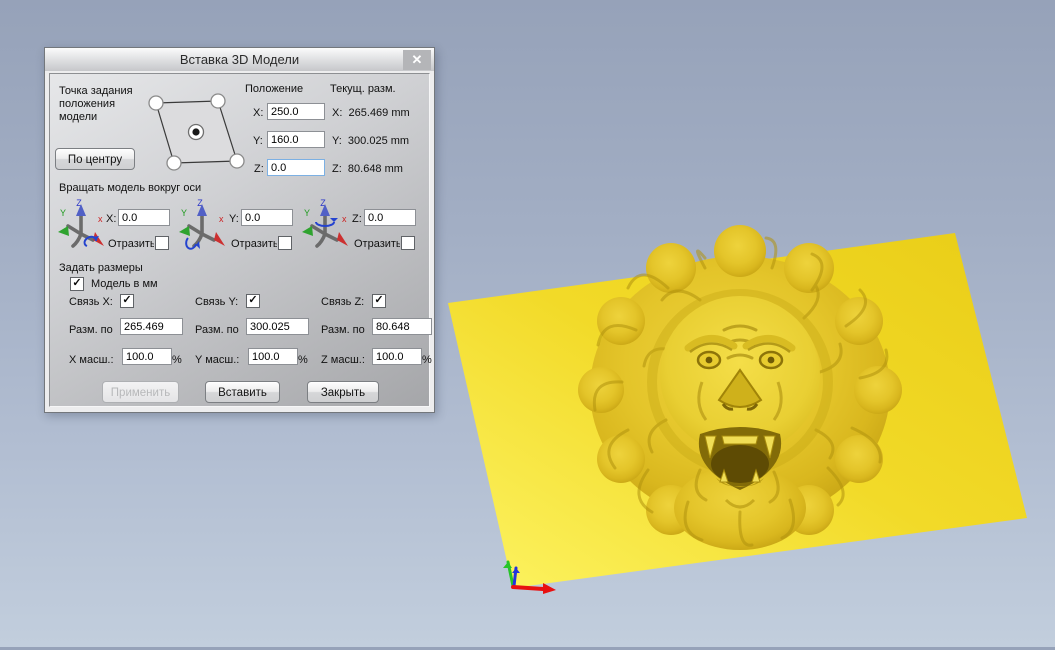  Describe the element at coordinates (258, 113) in the screenshot. I see `pos-x-label: X:` at that location.